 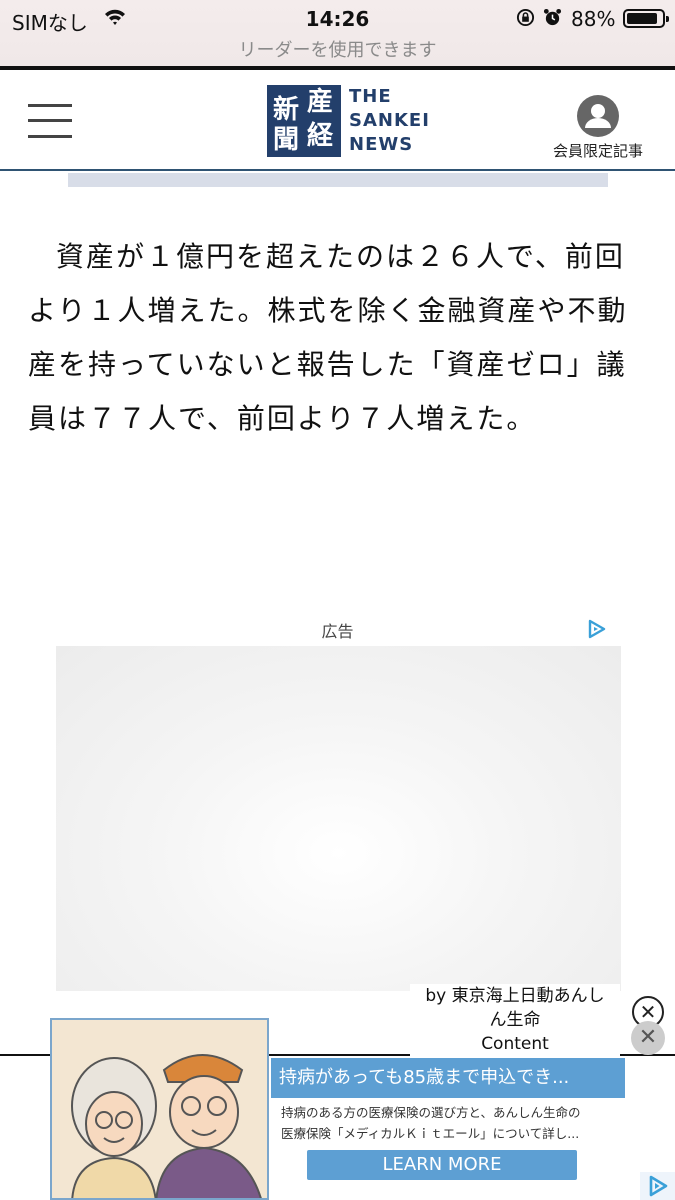 What do you see at coordinates (598, 116) in the screenshot?
I see `user-icon` at bounding box center [598, 116].